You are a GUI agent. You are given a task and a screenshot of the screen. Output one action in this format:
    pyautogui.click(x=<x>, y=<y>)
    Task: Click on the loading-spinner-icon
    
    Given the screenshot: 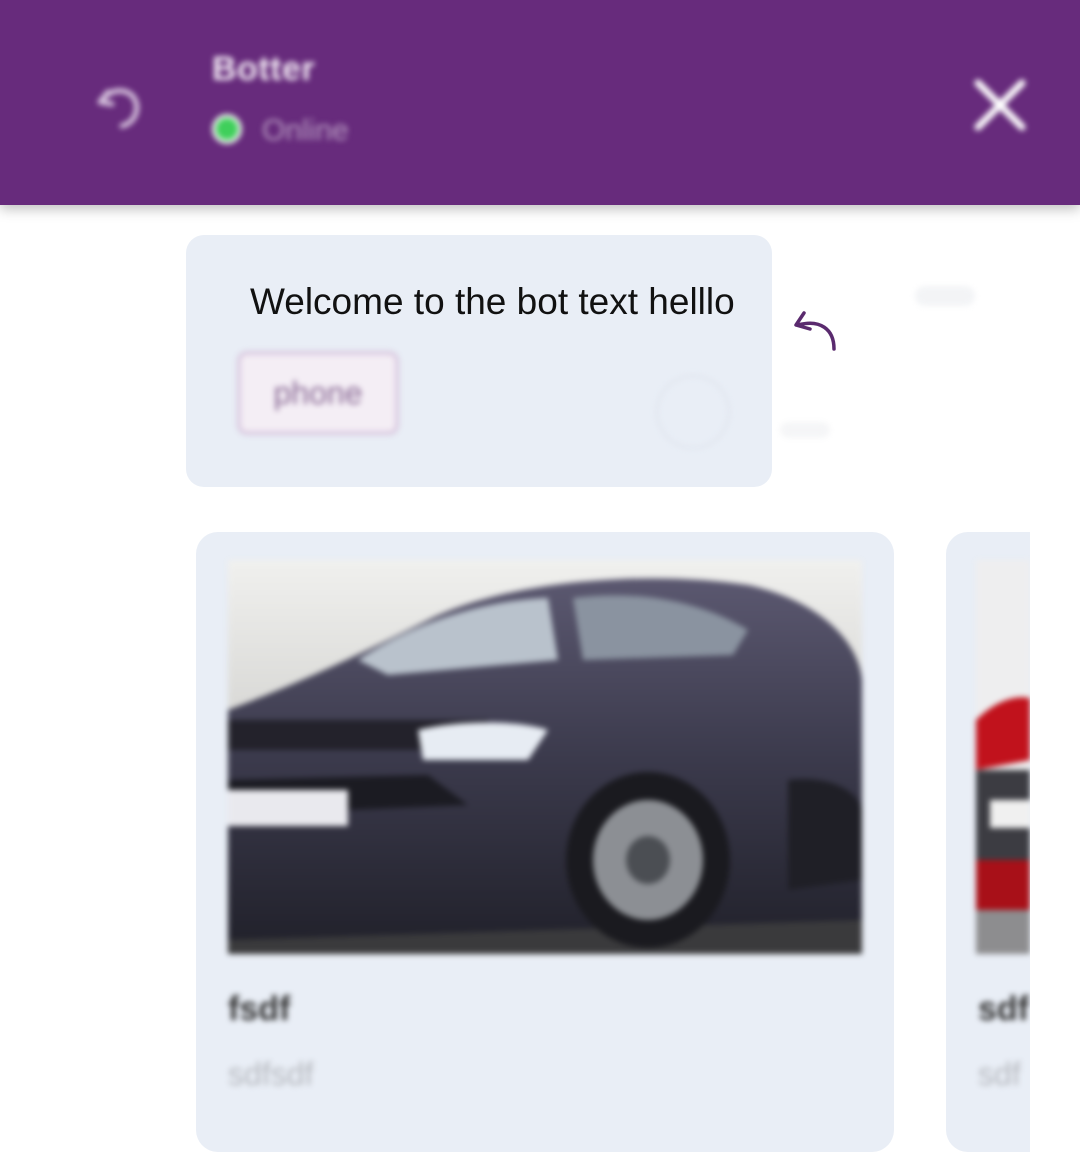 What is the action you would take?
    pyautogui.click(x=693, y=412)
    